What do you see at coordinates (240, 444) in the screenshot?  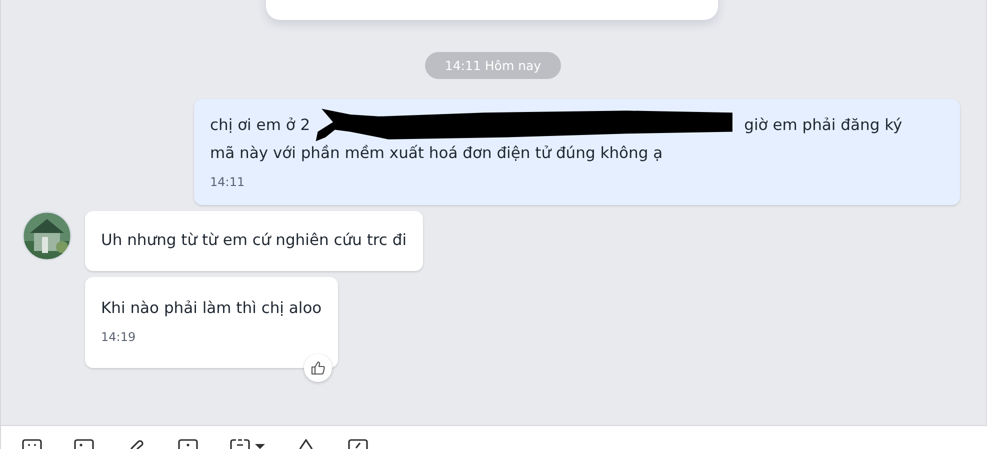 I see `capture-icon` at bounding box center [240, 444].